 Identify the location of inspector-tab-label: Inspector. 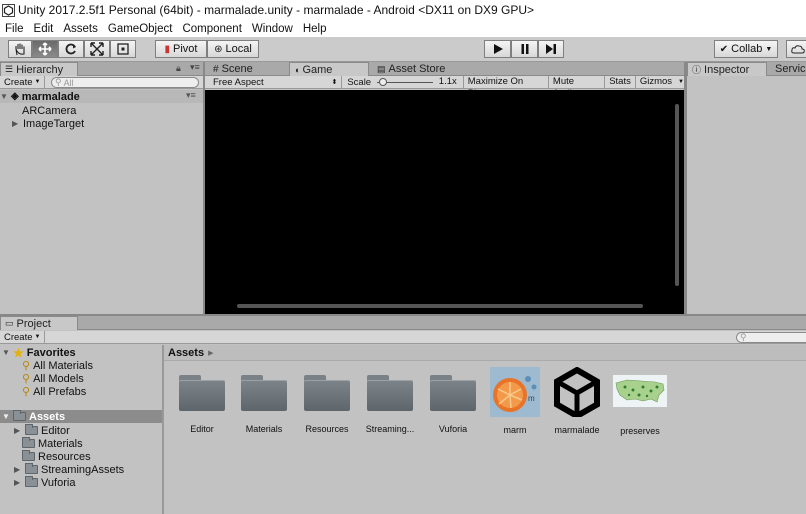
(727, 69).